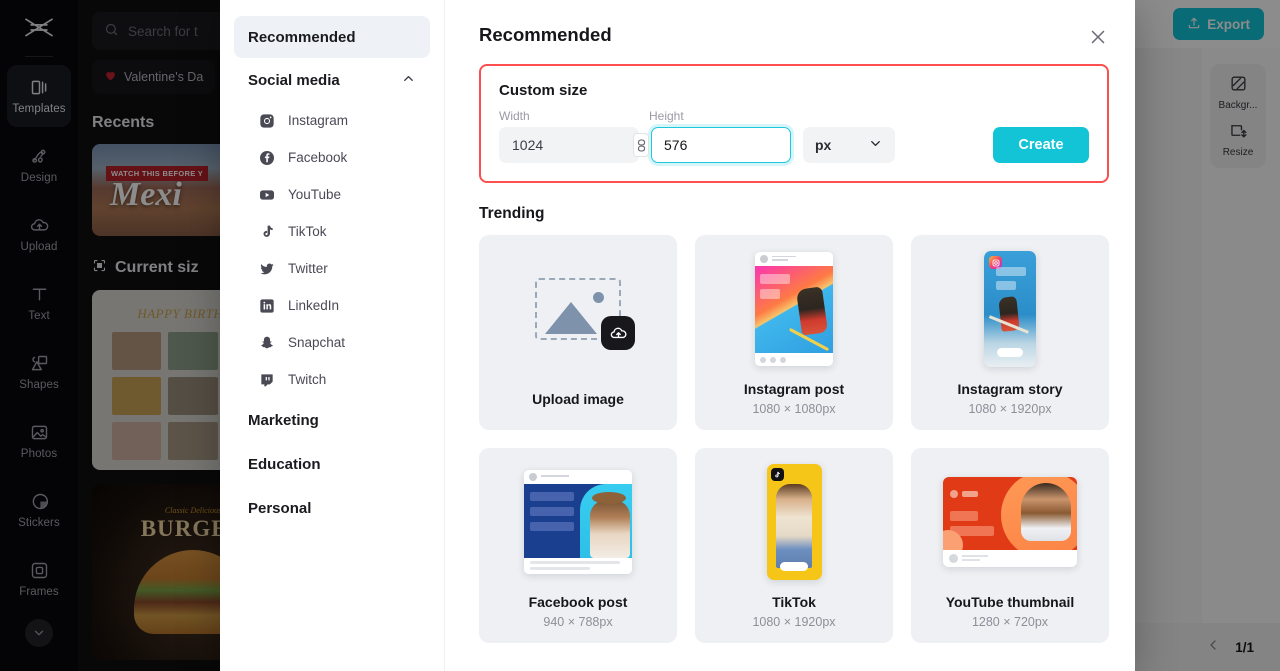  I want to click on category-education: Education, so click(332, 464).